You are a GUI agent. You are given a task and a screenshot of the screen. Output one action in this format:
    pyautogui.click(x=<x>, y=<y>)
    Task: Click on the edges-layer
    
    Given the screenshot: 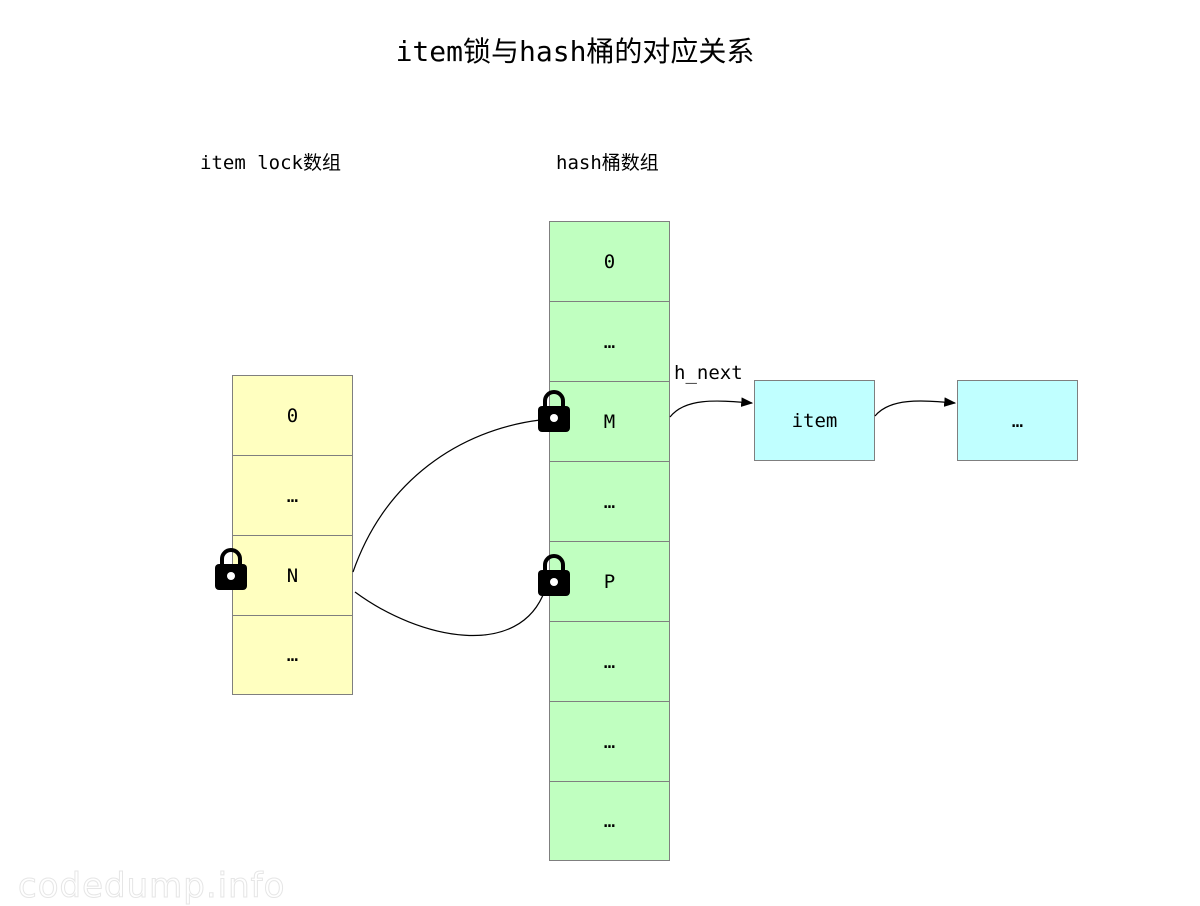 What is the action you would take?
    pyautogui.click(x=654, y=517)
    